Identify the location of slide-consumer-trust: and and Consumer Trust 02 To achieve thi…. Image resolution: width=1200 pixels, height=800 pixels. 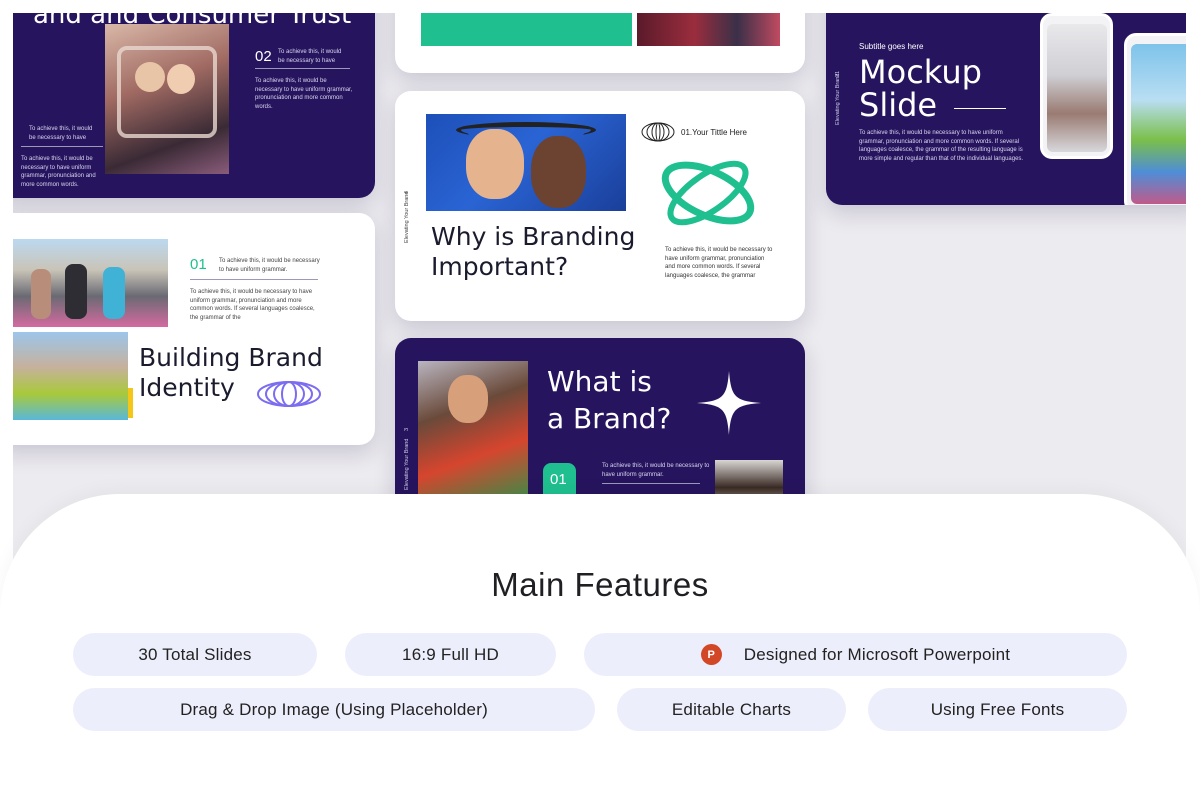
(194, 105).